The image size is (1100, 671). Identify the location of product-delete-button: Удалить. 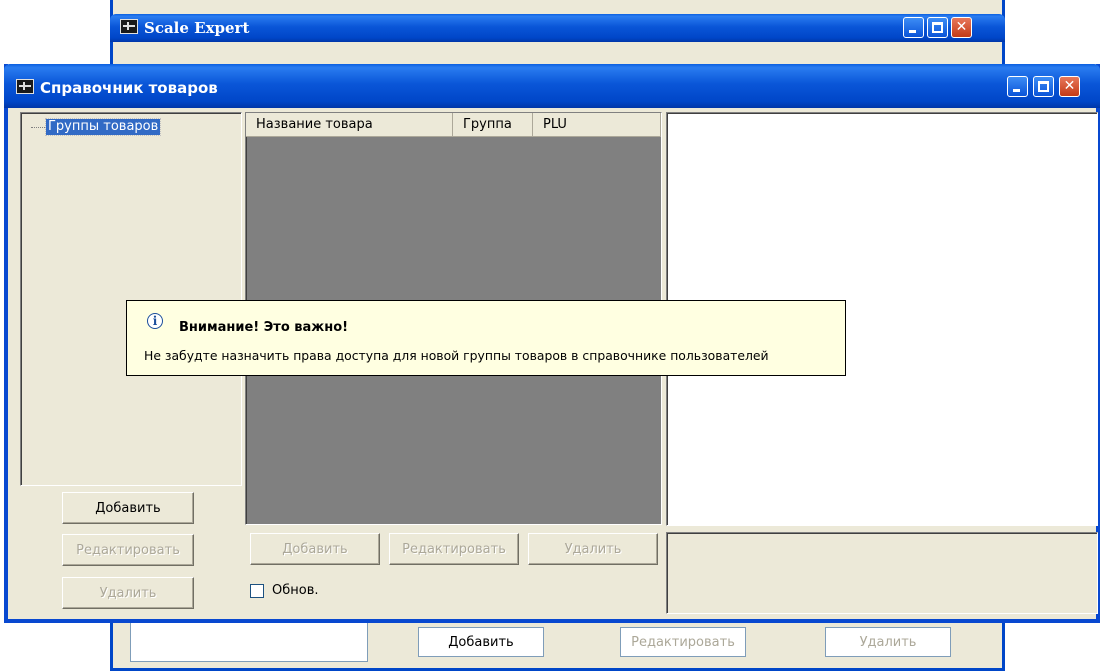
(593, 549).